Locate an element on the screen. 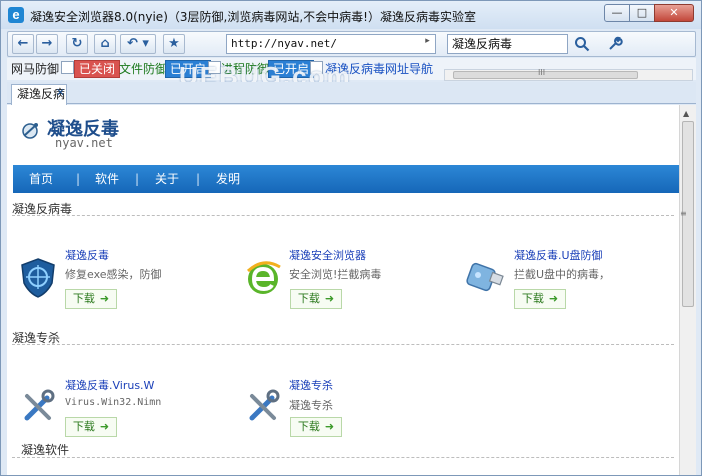 The image size is (702, 476). product-description: Virus.Win32.Nimn is located at coordinates (113, 402).